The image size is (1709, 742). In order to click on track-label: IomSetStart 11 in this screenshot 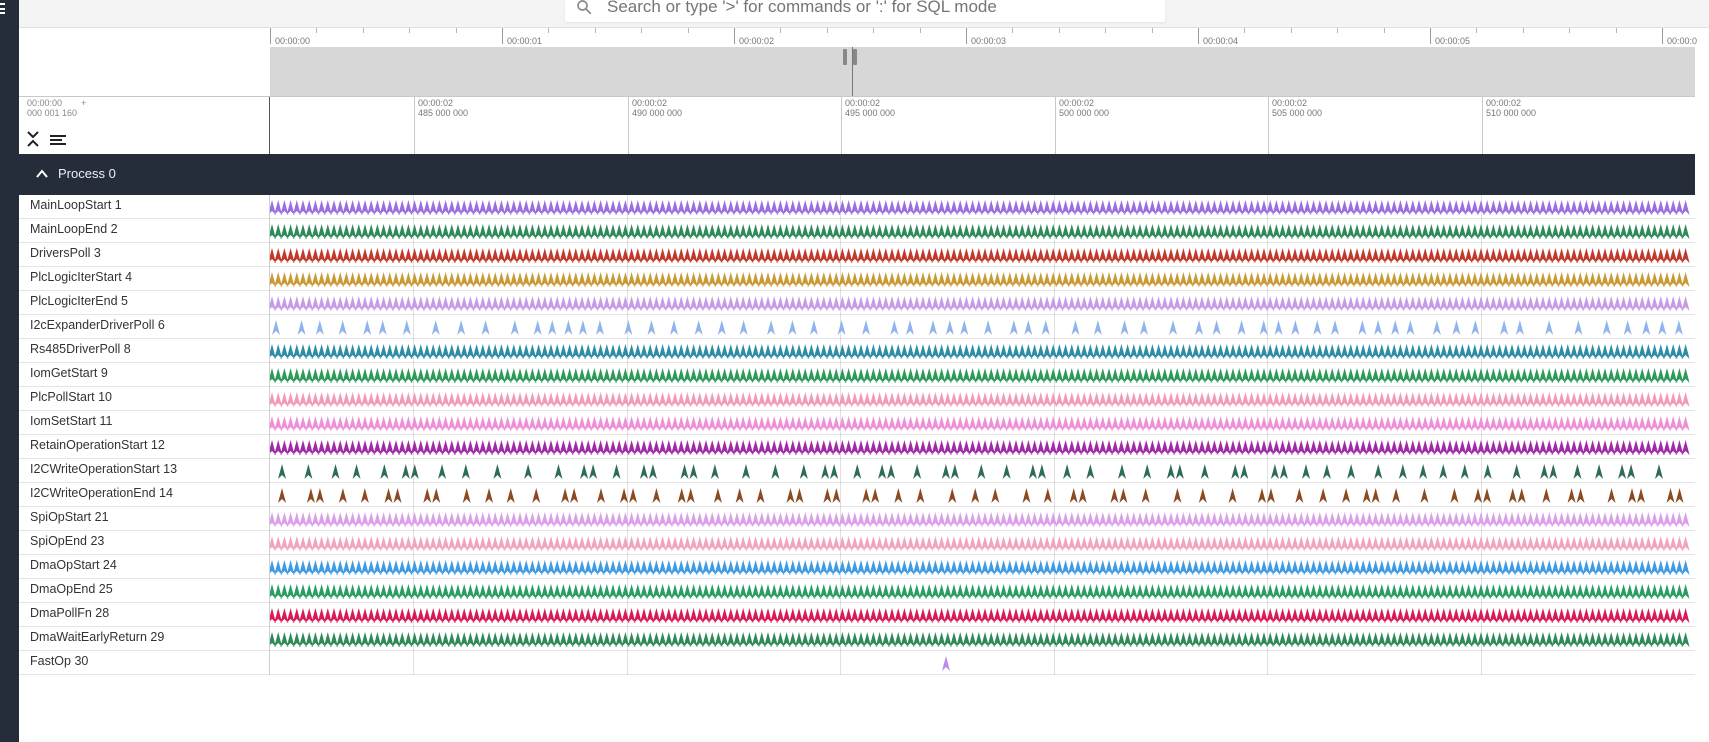, I will do `click(71, 421)`.